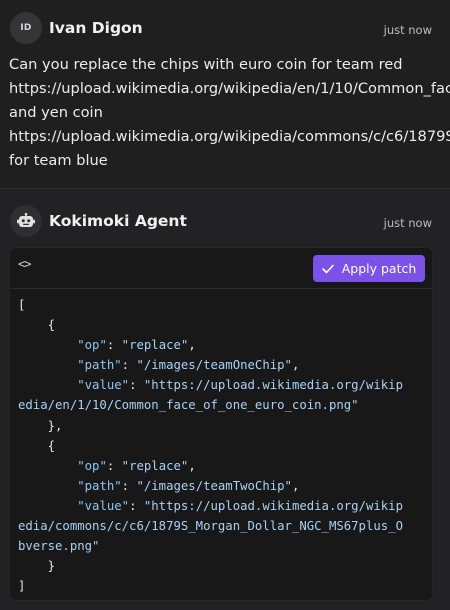  I want to click on agent-message-header: Kokimoki Agent just now, so click(222, 222).